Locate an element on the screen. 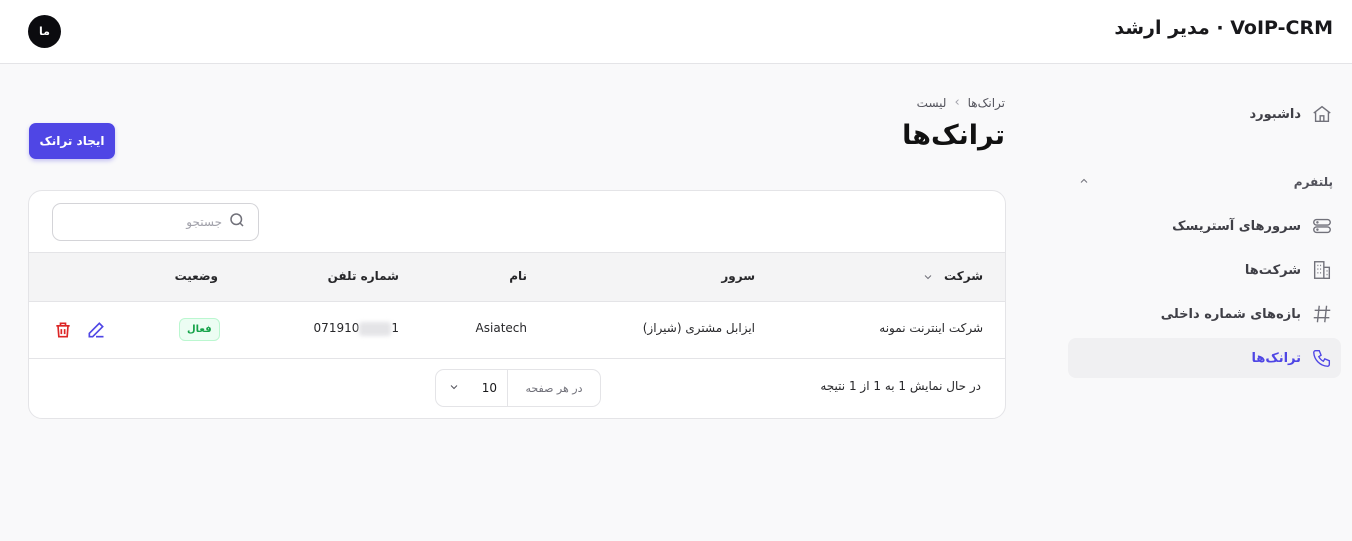  pagination-summary: در حال نمایش 1 به 1 از 1 نتیجه is located at coordinates (900, 386).